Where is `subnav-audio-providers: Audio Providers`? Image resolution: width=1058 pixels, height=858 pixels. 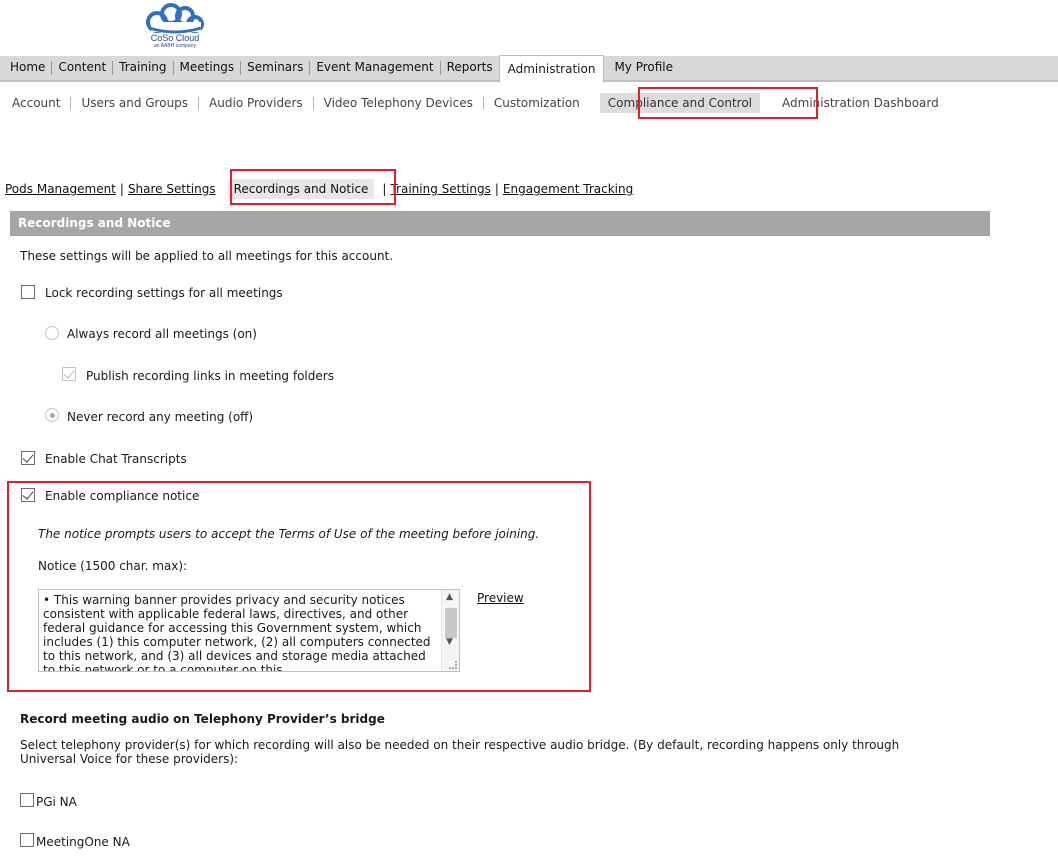
subnav-audio-providers: Audio Providers is located at coordinates (256, 103).